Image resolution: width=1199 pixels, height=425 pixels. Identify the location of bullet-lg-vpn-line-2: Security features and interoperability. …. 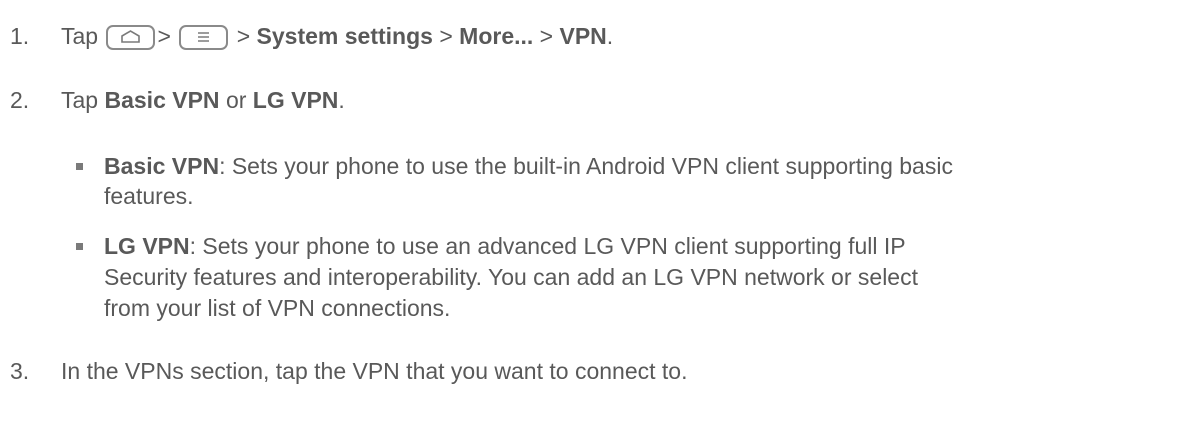
(511, 277).